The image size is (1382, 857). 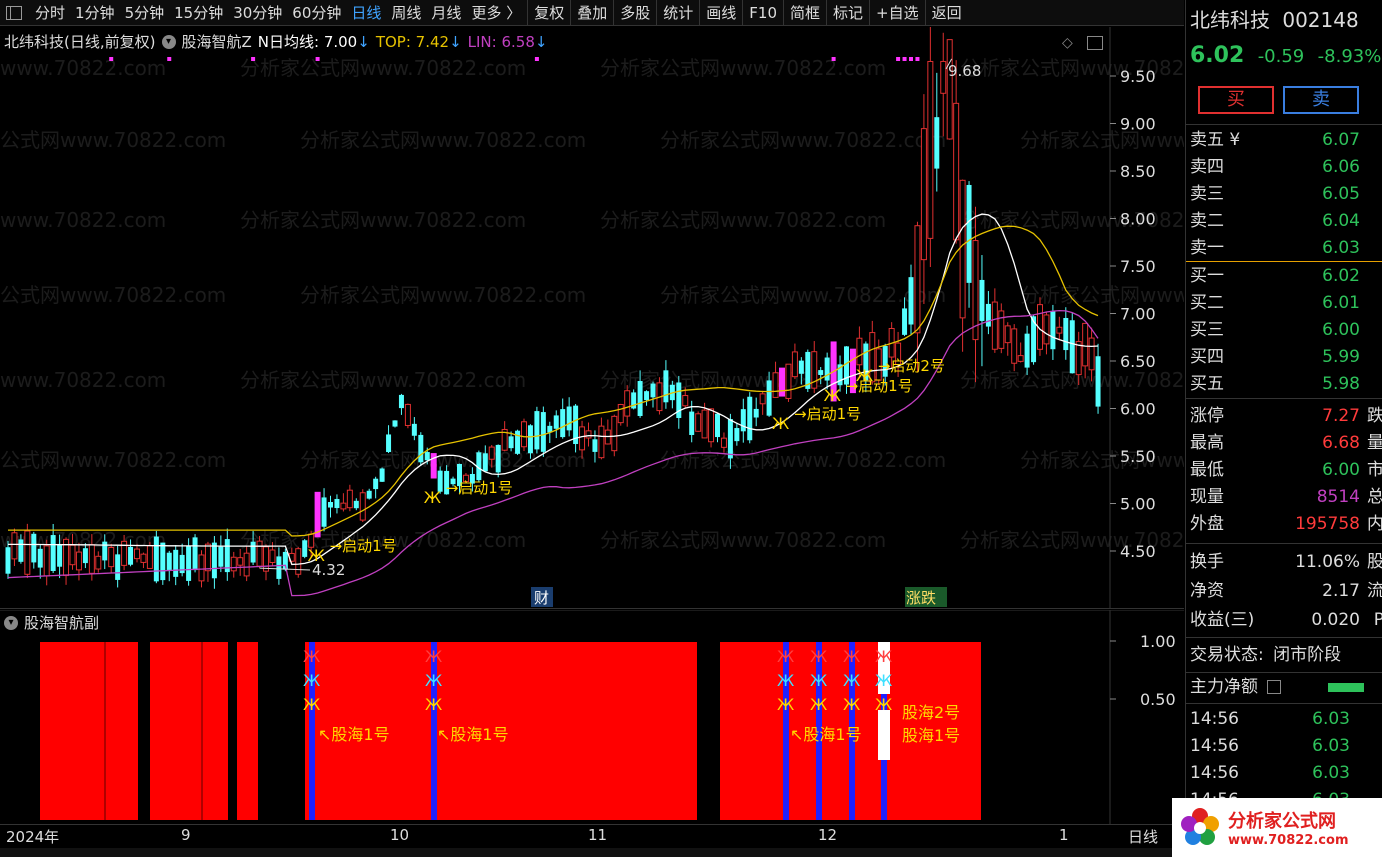 What do you see at coordinates (406, 13) in the screenshot?
I see `tab-weekly: 周线` at bounding box center [406, 13].